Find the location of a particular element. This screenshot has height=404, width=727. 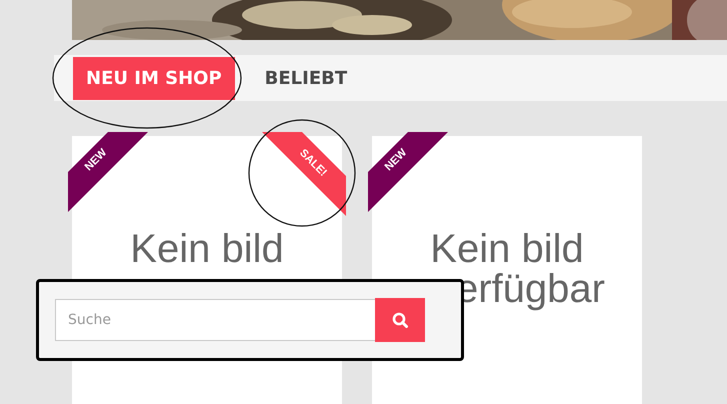

tab: NEU IM SHOP is located at coordinates (154, 78).